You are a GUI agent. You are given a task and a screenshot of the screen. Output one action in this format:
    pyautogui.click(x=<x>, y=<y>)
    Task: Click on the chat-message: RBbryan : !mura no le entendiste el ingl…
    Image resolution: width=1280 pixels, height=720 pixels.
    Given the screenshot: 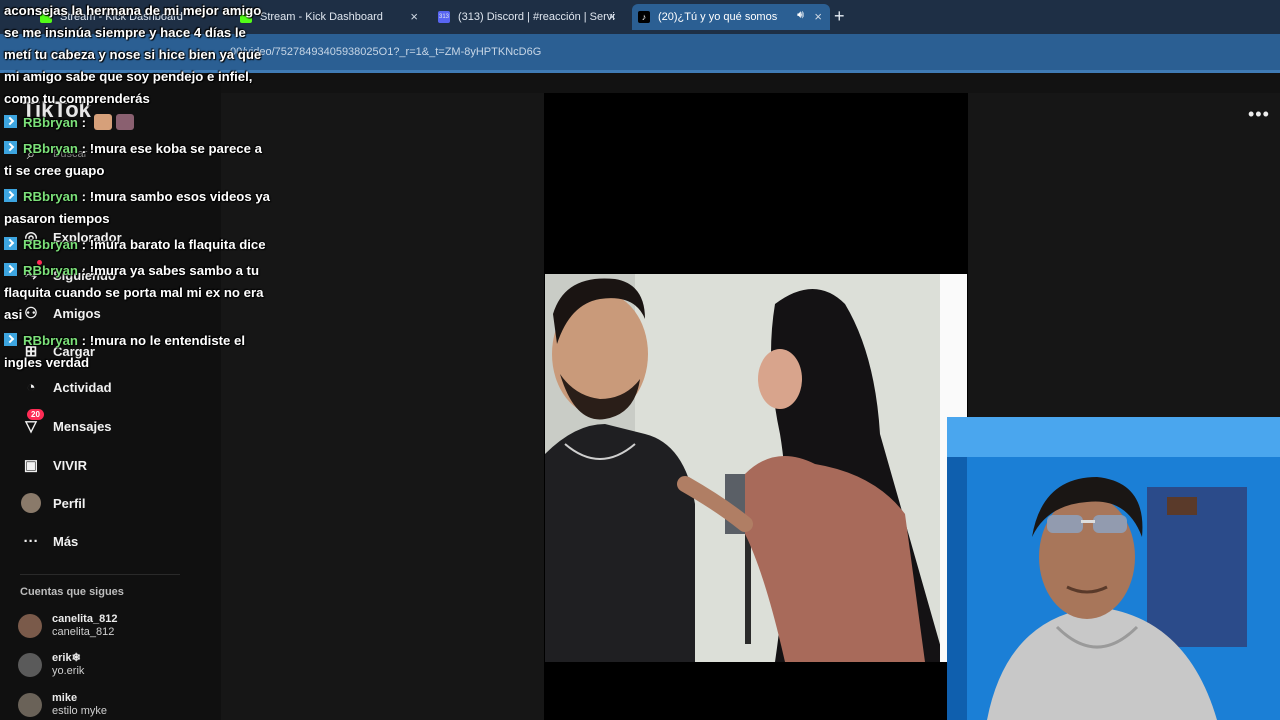 What is the action you would take?
    pyautogui.click(x=125, y=351)
    